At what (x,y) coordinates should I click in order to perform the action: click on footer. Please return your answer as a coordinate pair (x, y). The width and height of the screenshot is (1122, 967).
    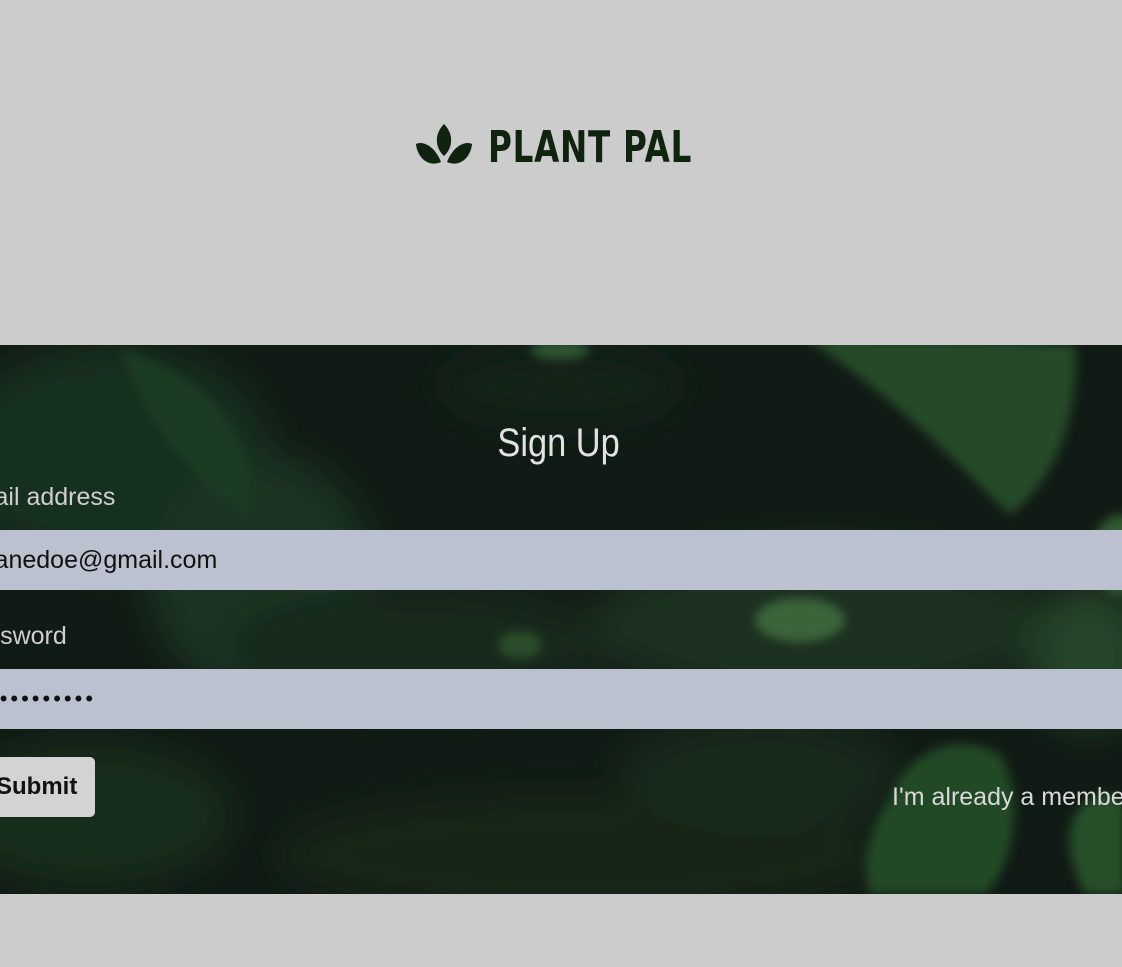
    Looking at the image, I should click on (561, 930).